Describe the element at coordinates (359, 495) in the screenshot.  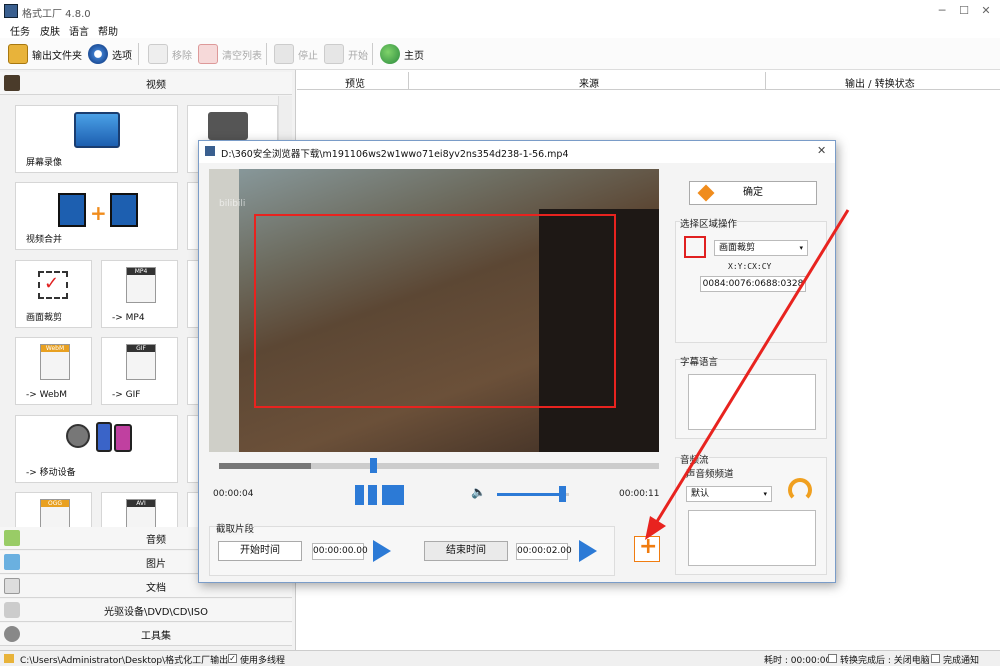
I see `pause-bar` at that location.